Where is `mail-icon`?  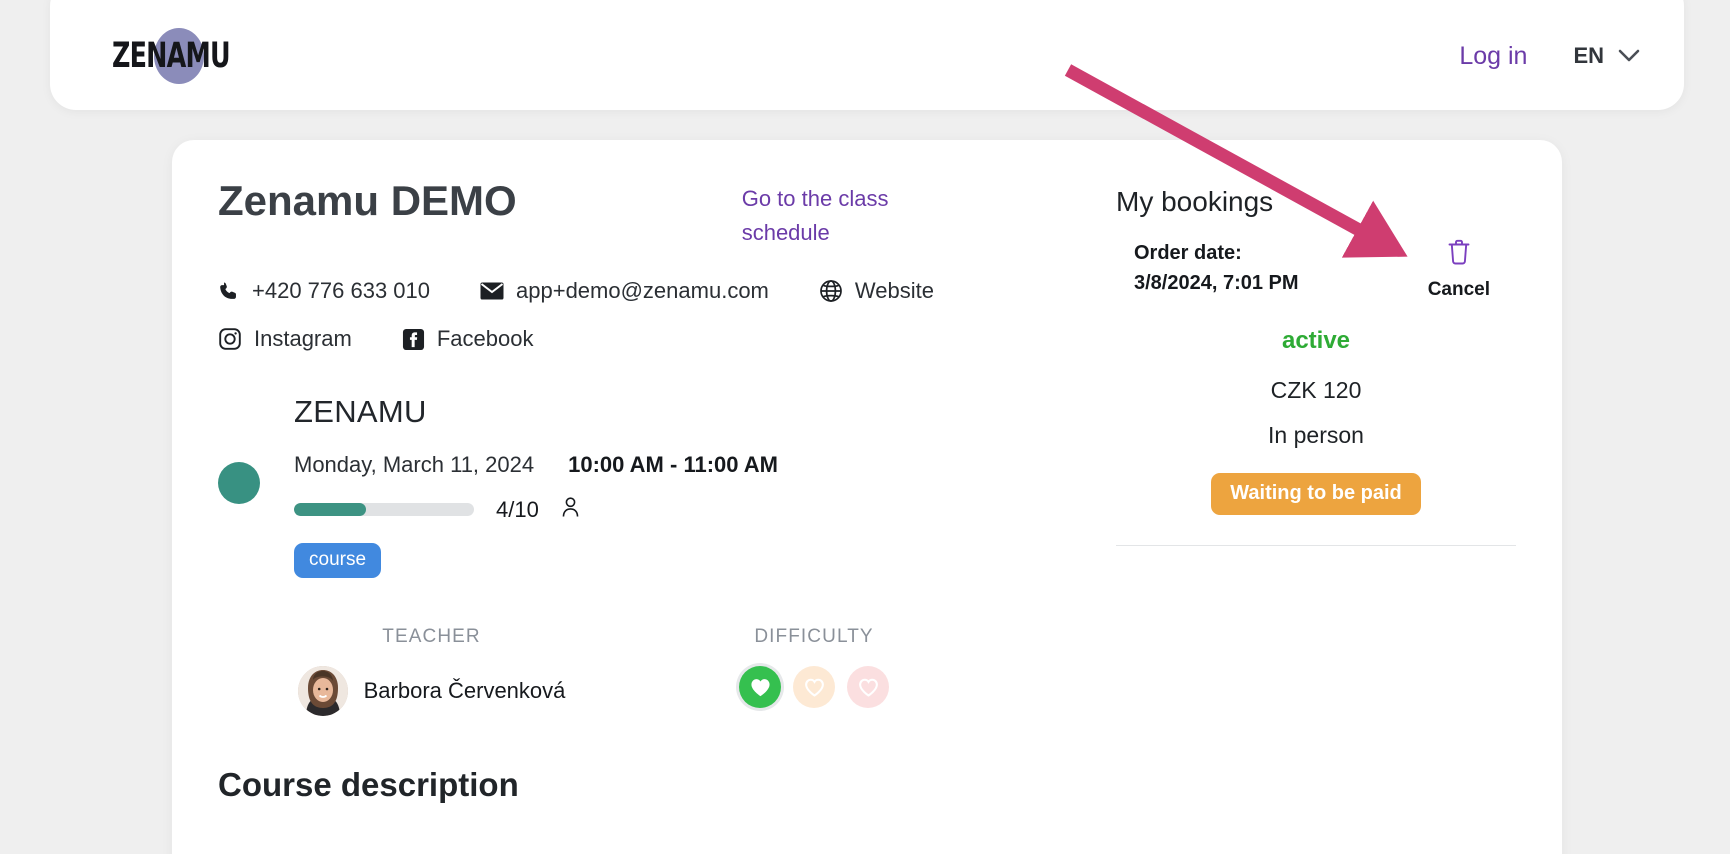 mail-icon is located at coordinates (492, 291).